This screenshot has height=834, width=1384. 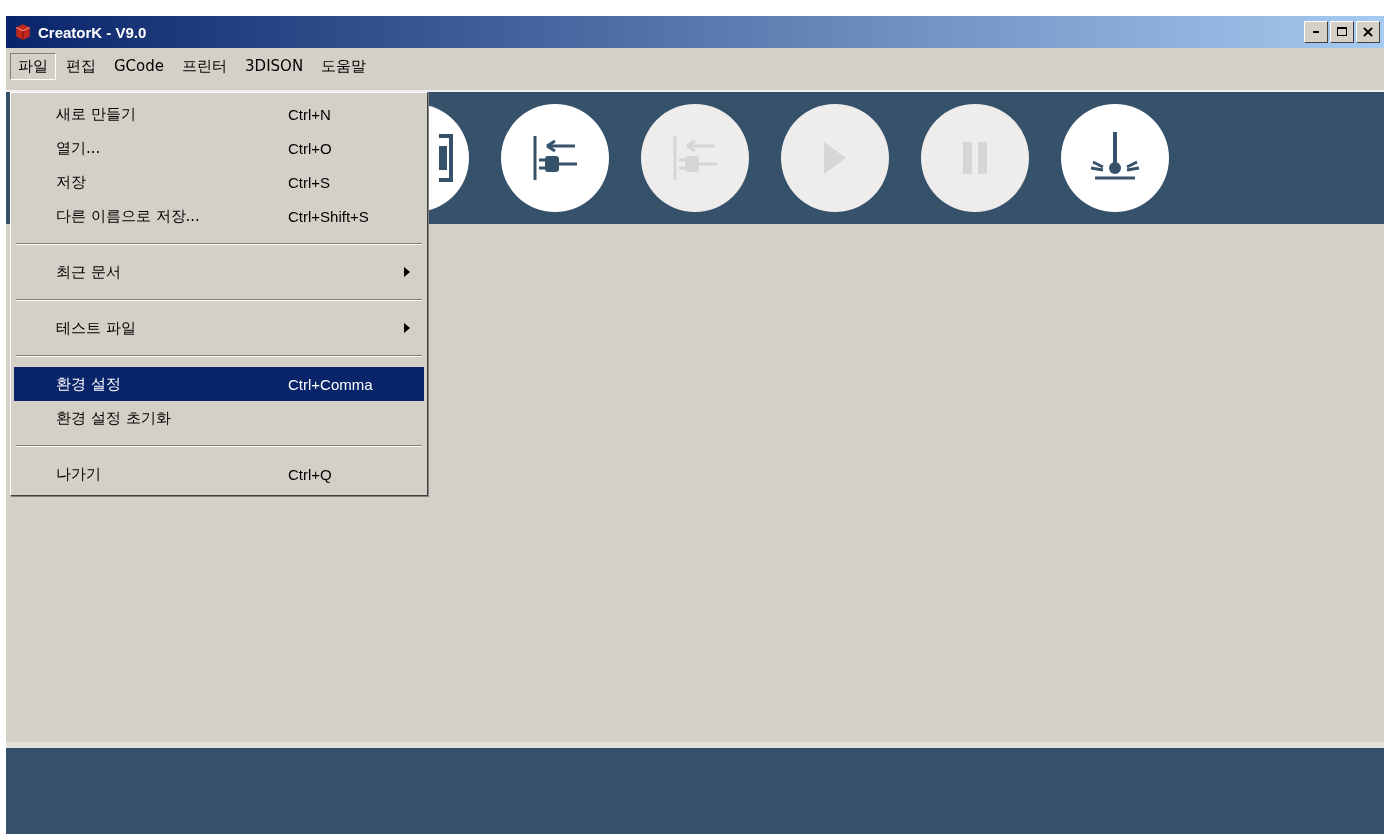 What do you see at coordinates (219, 418) in the screenshot?
I see `menu-item: 환경 설정 초기화` at bounding box center [219, 418].